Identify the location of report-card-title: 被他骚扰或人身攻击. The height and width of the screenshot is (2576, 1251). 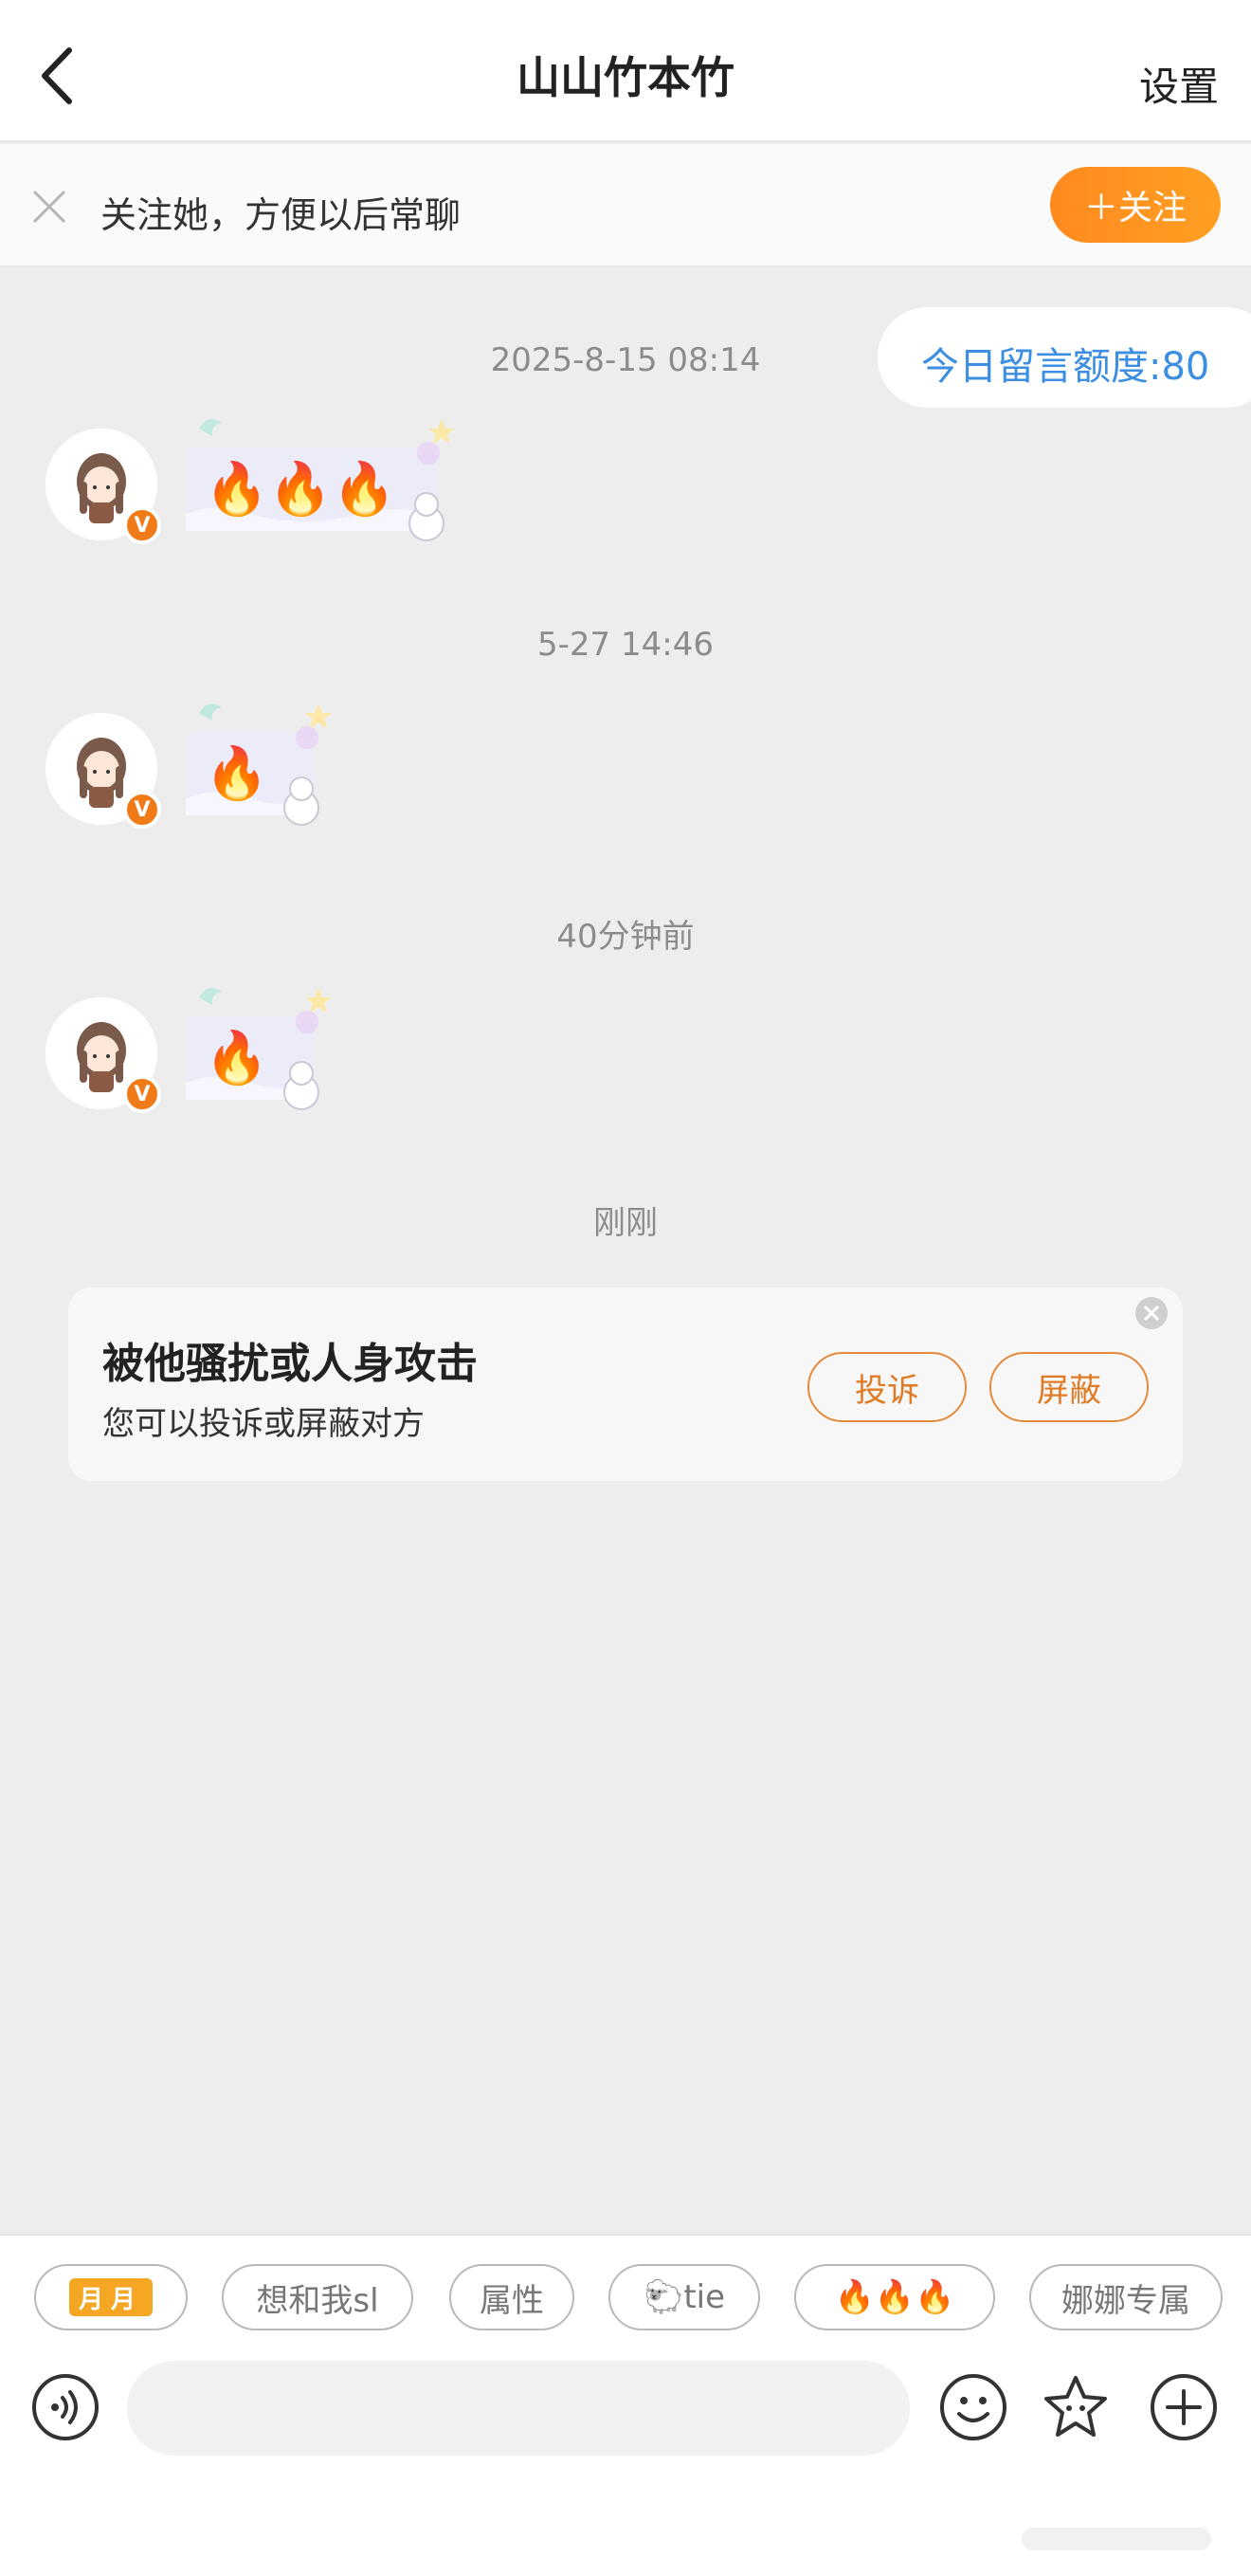
(290, 1364).